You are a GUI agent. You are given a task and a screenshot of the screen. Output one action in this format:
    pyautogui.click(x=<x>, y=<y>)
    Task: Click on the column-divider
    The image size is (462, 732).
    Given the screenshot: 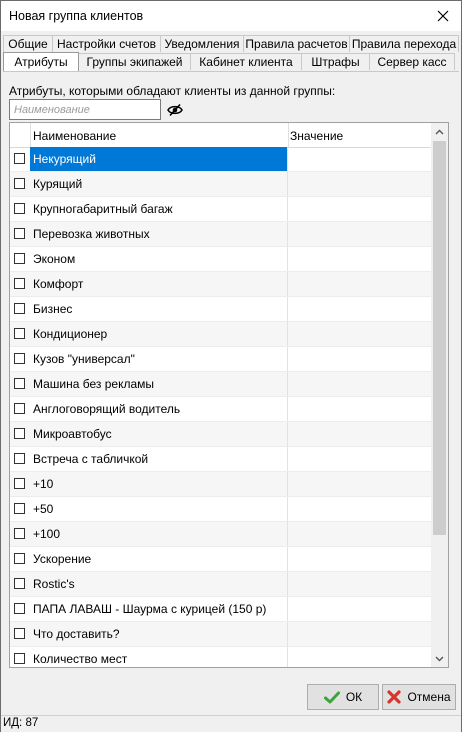 What is the action you would take?
    pyautogui.click(x=288, y=135)
    